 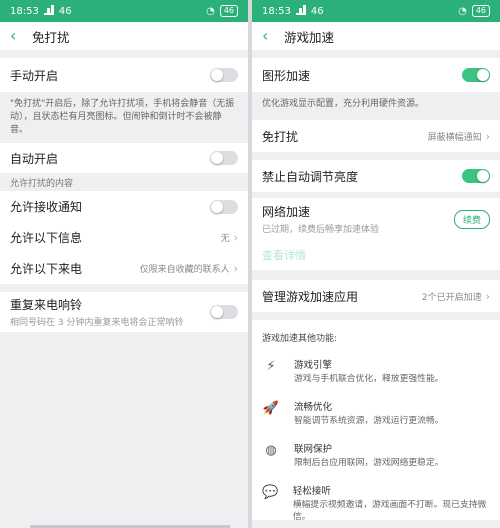 I want to click on auto-enable-label: 自动开启, so click(x=34, y=158).